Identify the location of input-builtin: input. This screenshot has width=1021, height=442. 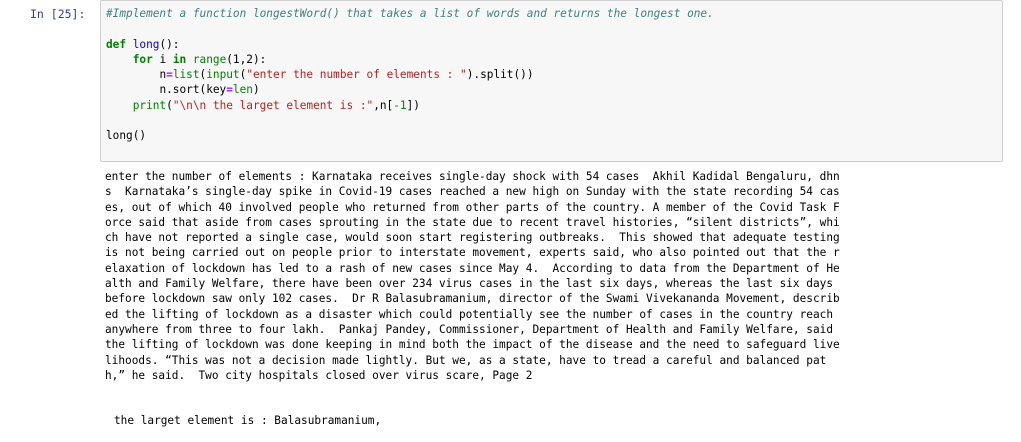
(223, 75).